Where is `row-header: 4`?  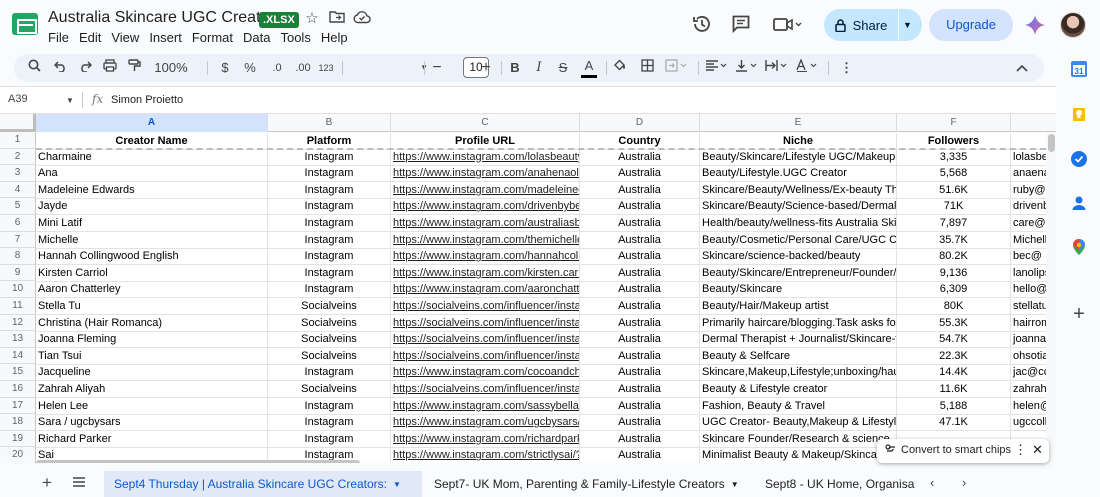 row-header: 4 is located at coordinates (18, 190).